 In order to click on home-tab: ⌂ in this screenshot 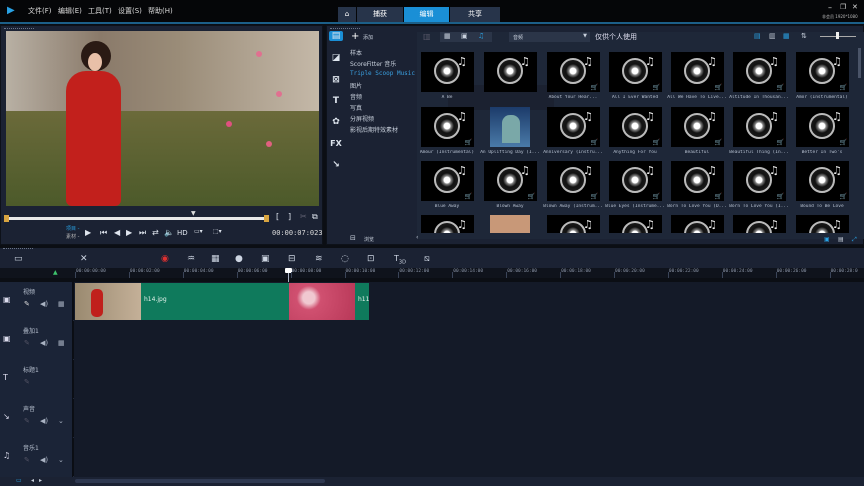, I will do `click(347, 14)`.